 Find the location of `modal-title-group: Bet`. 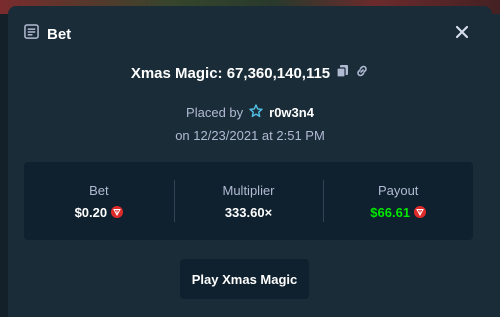

modal-title-group: Bet is located at coordinates (47, 34).